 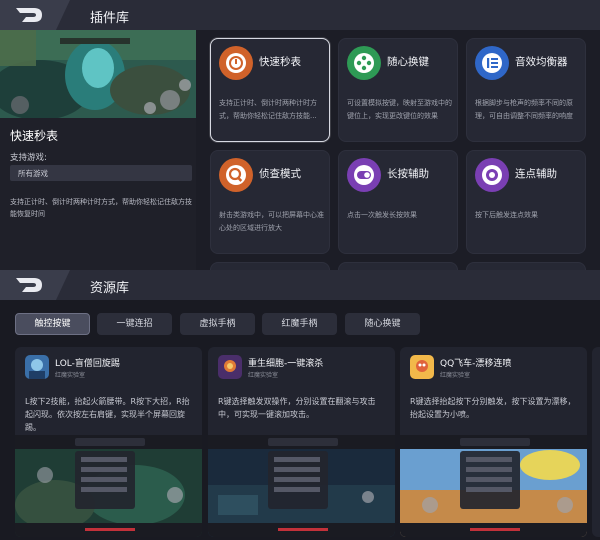 What do you see at coordinates (364, 175) in the screenshot?
I see `toggle-icon` at bounding box center [364, 175].